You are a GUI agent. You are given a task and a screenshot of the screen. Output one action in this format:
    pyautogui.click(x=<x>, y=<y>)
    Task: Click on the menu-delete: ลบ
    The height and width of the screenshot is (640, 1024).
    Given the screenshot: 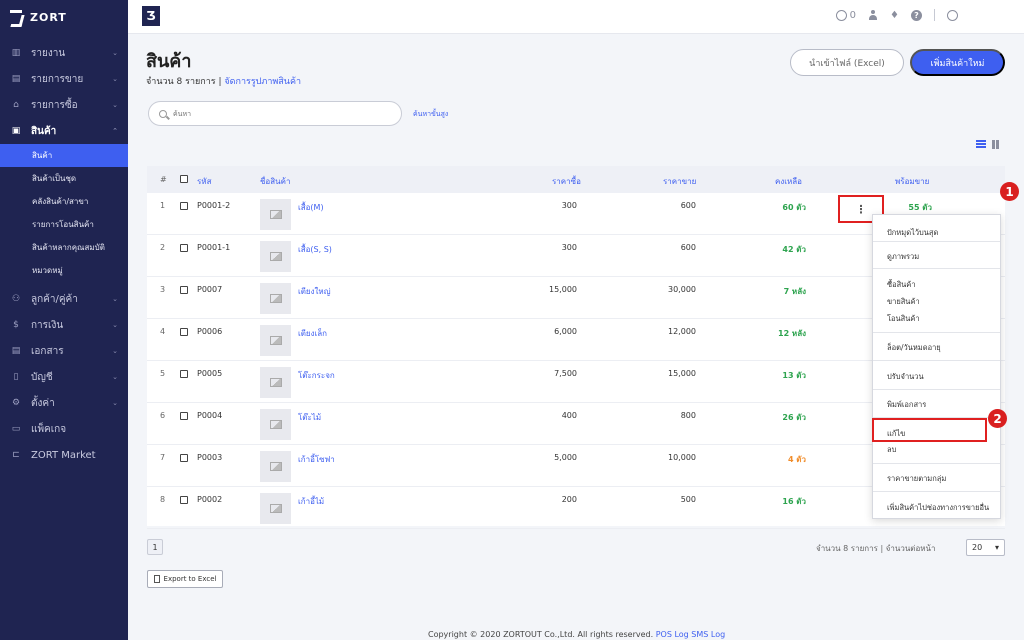 What is the action you would take?
    pyautogui.click(x=891, y=450)
    